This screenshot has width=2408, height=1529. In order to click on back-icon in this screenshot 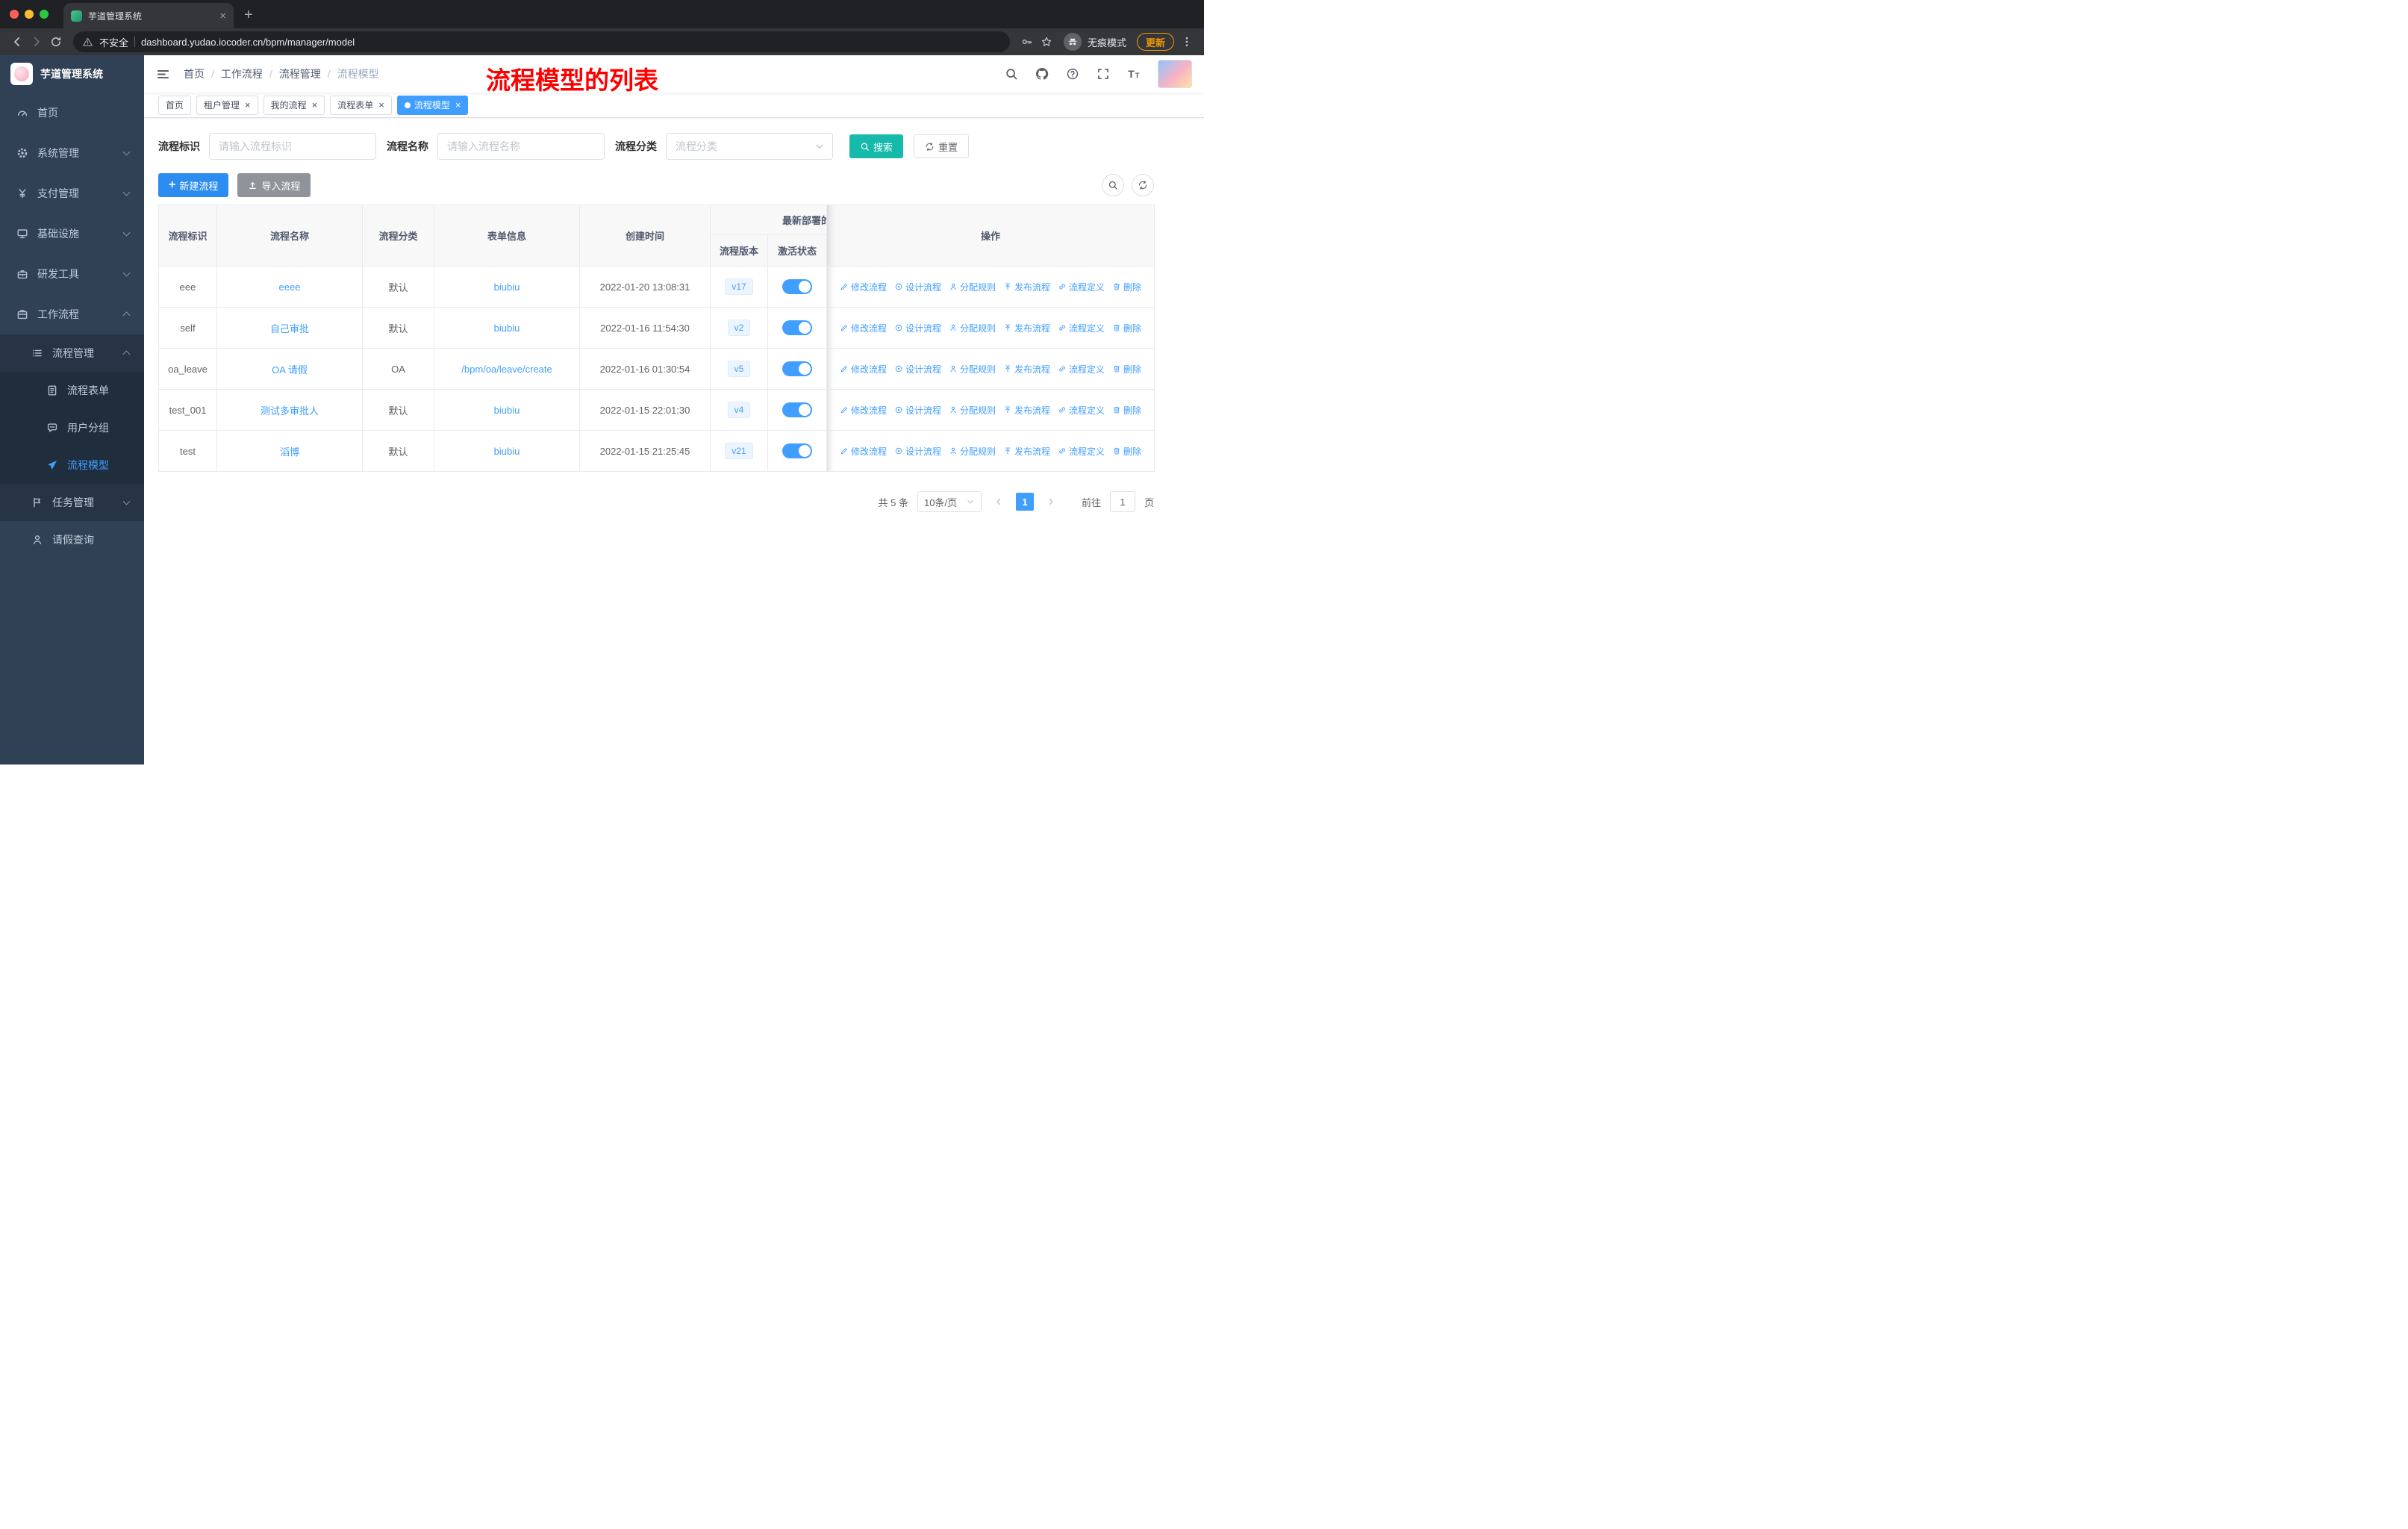, I will do `click(17, 42)`.